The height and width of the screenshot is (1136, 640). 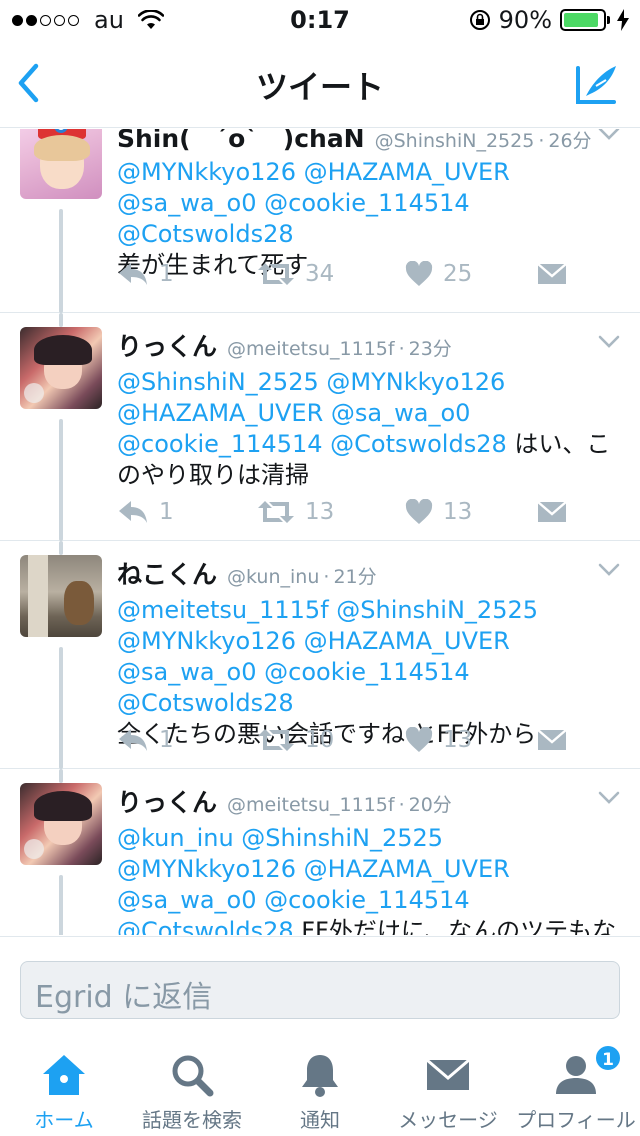 What do you see at coordinates (430, 805) in the screenshot?
I see `tweet-time: 20分` at bounding box center [430, 805].